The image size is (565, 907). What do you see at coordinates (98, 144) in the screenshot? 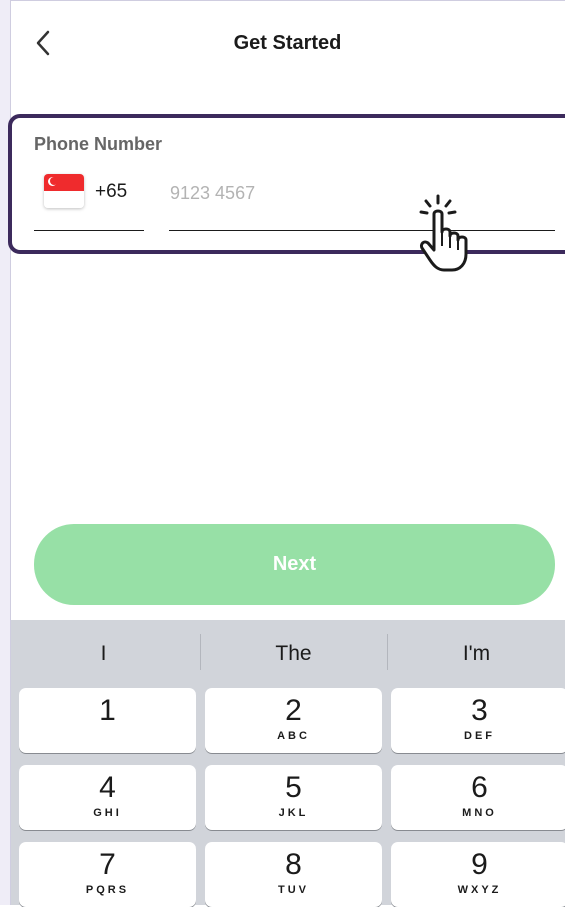
I see `phone-number-label: Phone Number` at bounding box center [98, 144].